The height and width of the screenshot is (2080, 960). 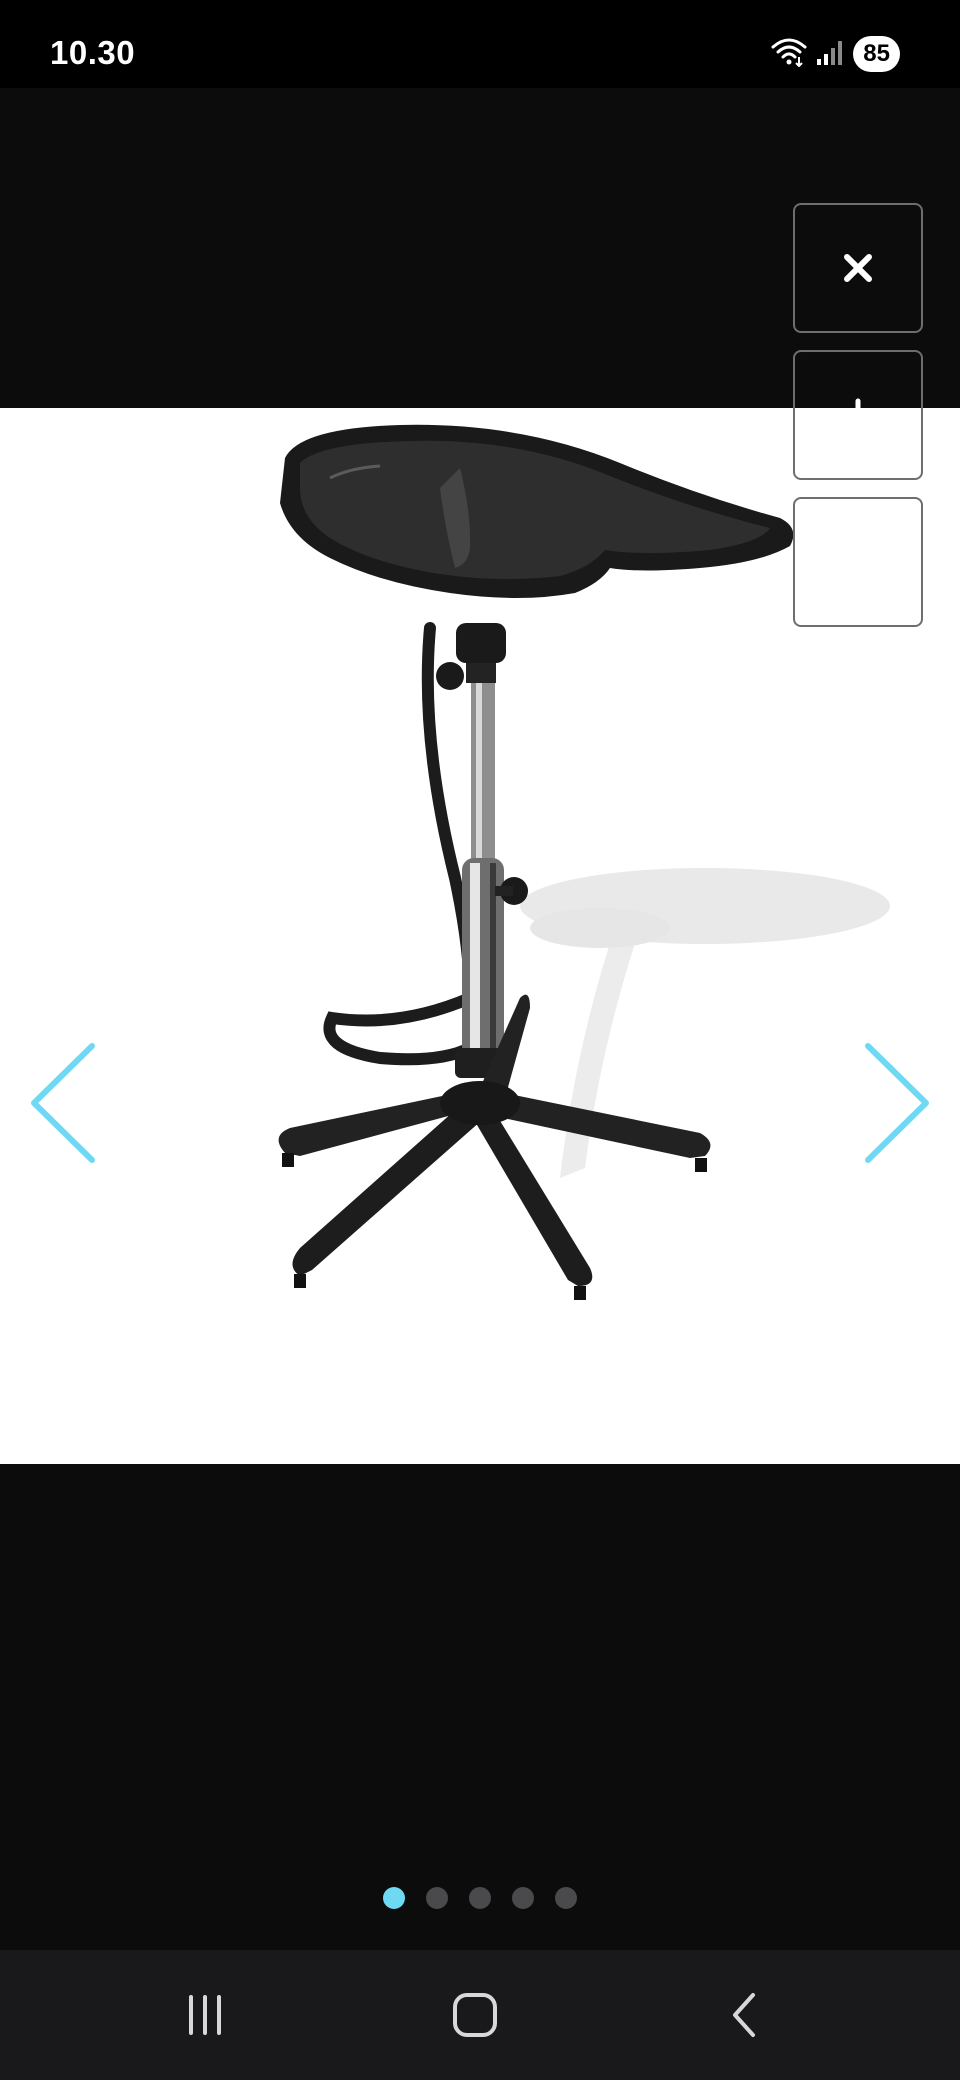 I want to click on close-button, so click(x=858, y=268).